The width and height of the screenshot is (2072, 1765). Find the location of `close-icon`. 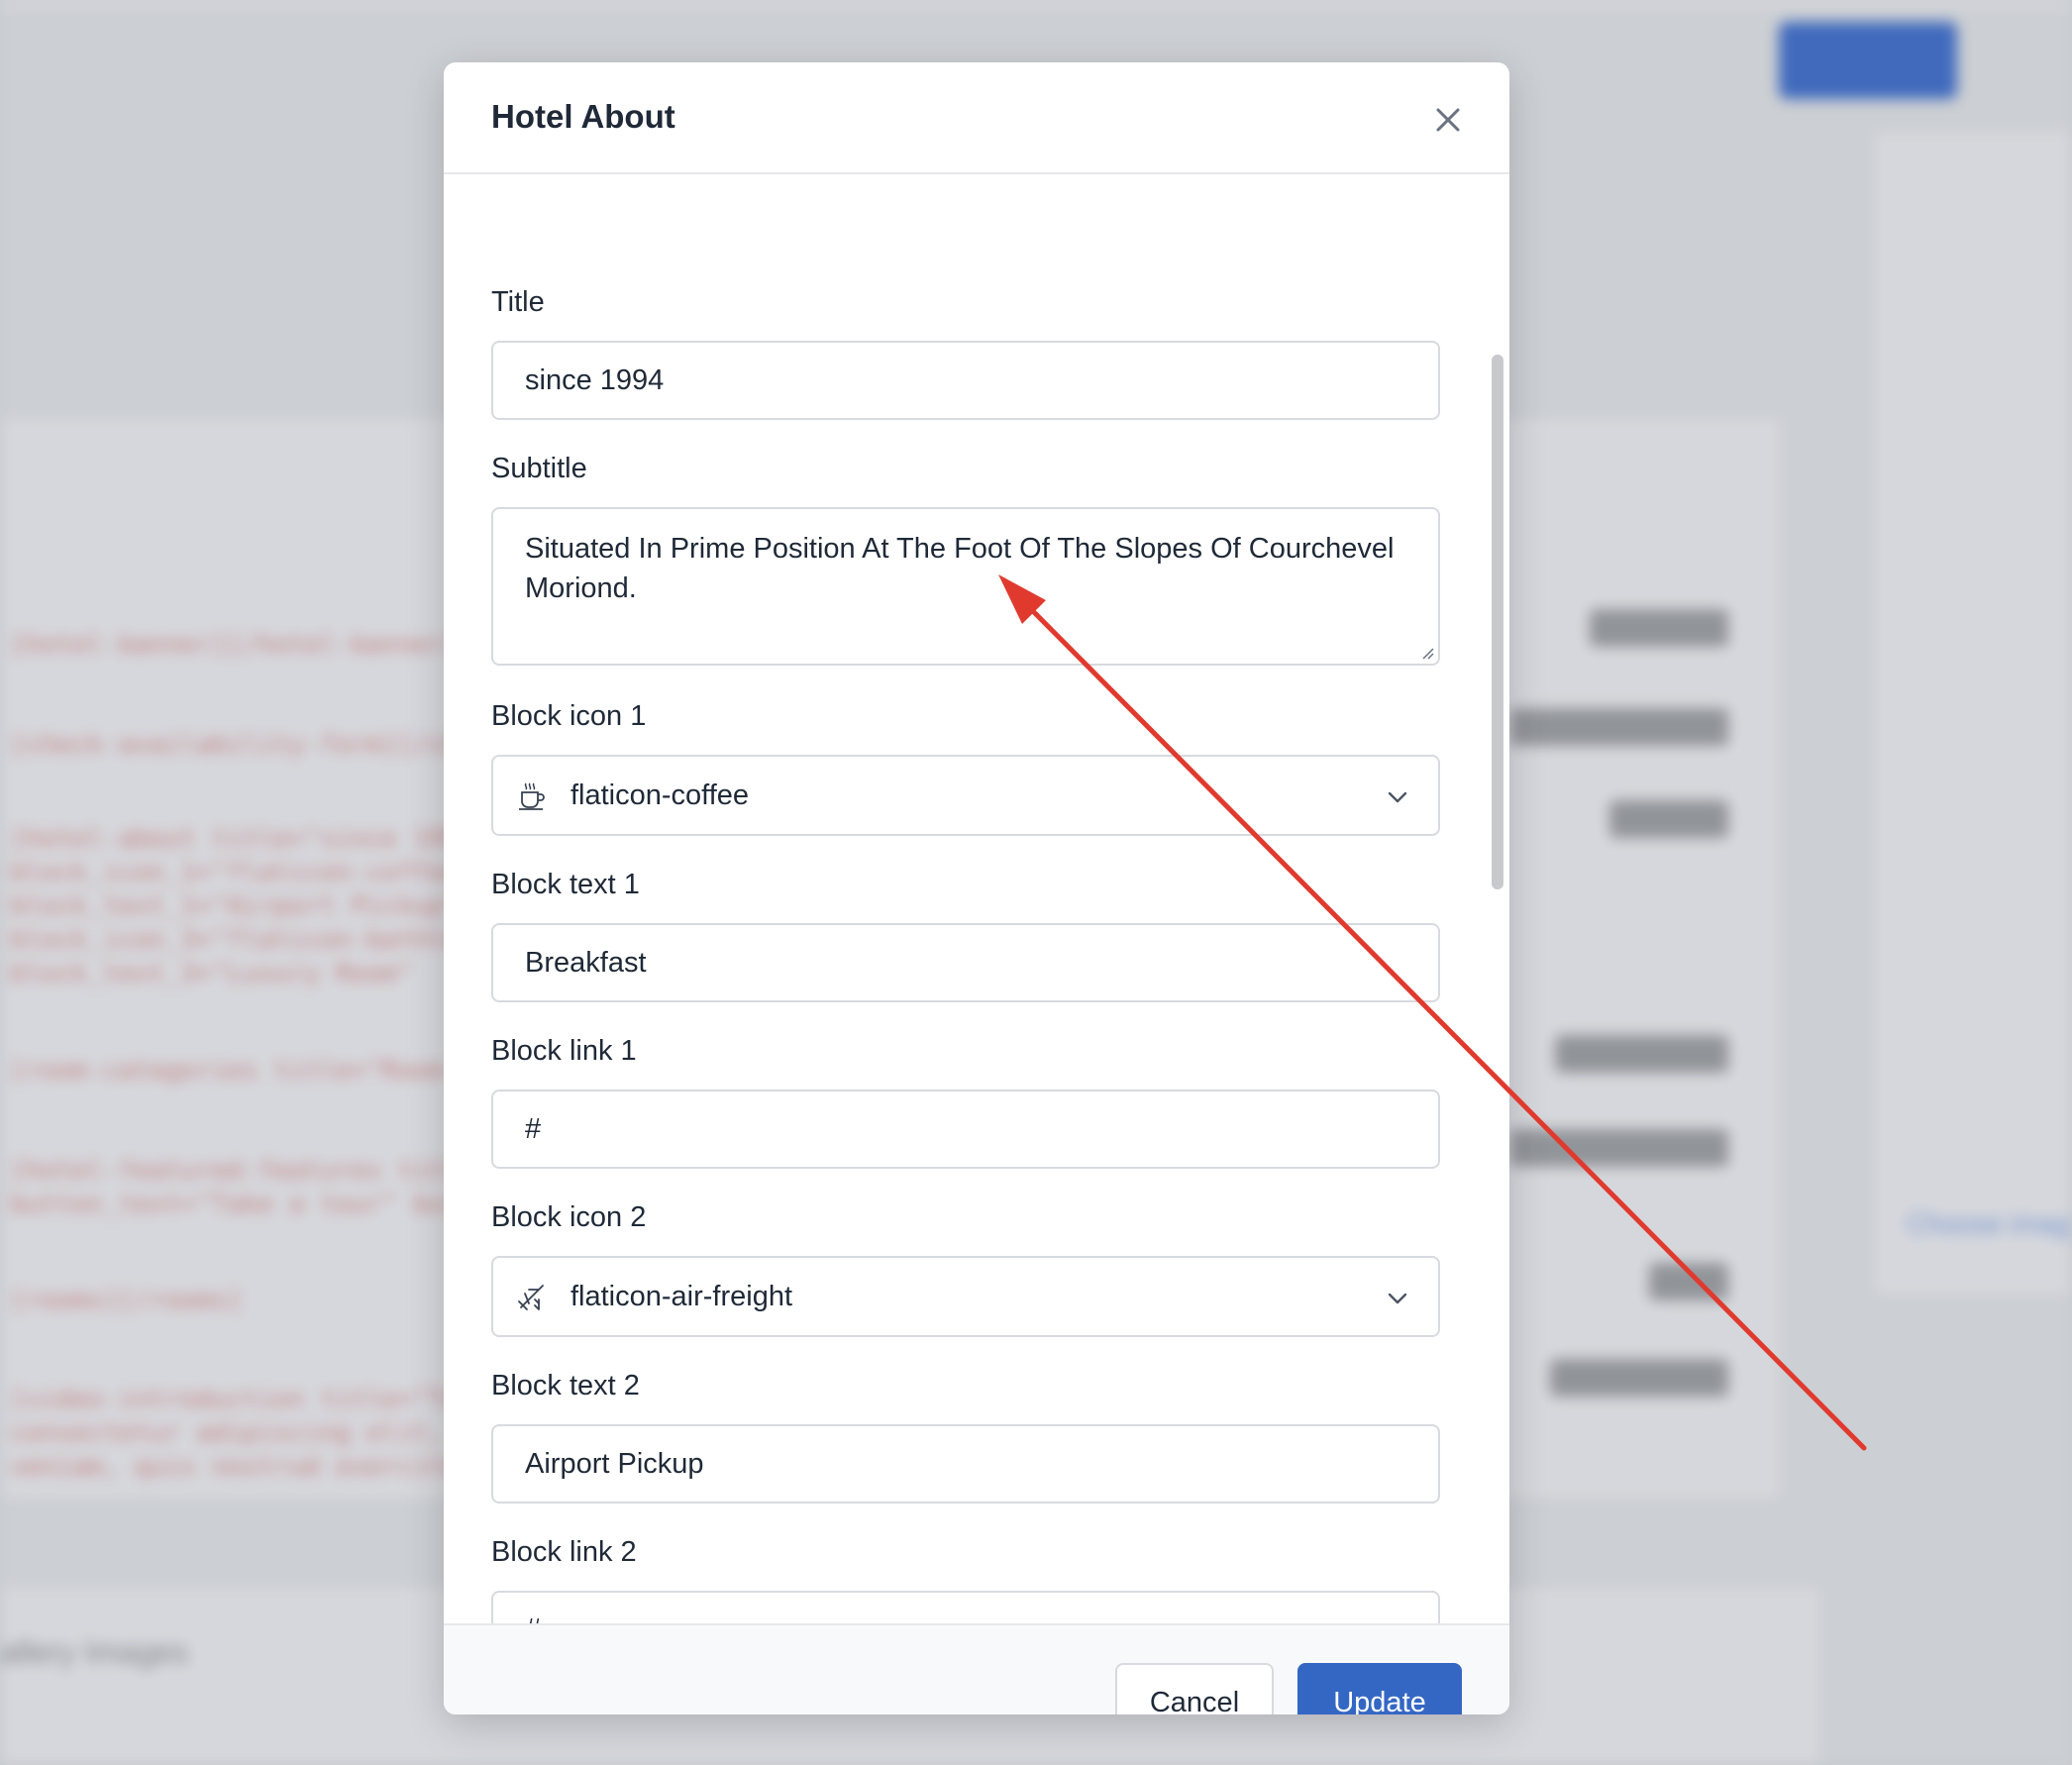

close-icon is located at coordinates (1448, 120).